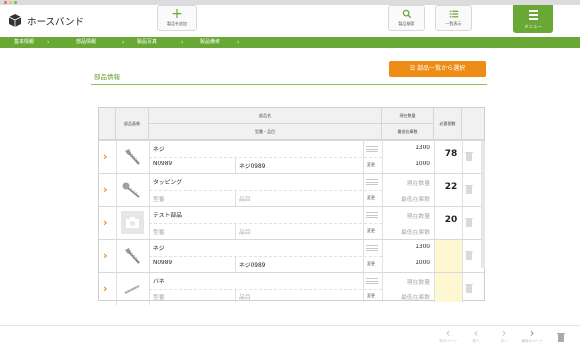 Image resolution: width=580 pixels, height=345 pixels. Describe the element at coordinates (177, 14) in the screenshot. I see `plus-icon: +` at that location.